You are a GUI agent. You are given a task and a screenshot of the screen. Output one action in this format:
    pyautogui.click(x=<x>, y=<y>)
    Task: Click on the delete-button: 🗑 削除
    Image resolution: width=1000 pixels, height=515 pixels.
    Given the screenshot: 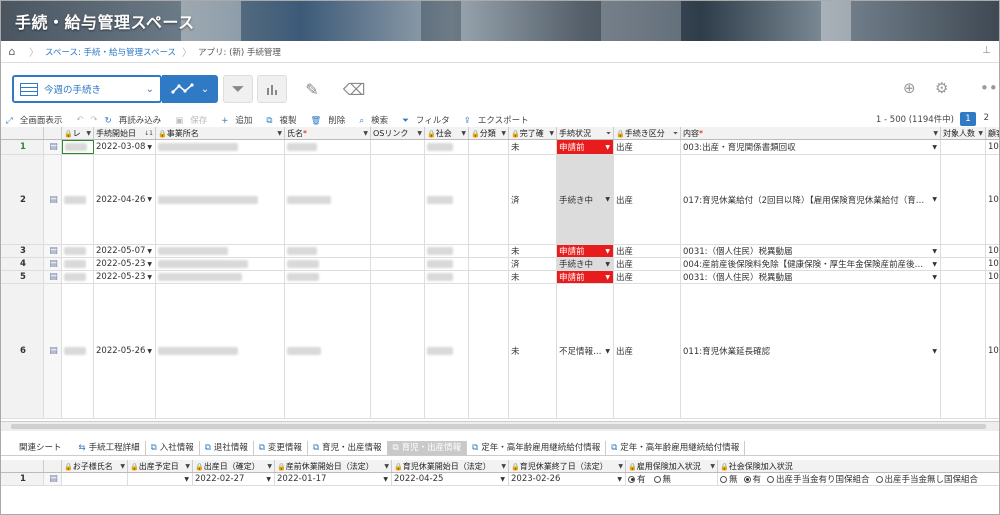 What is the action you would take?
    pyautogui.click(x=332, y=120)
    